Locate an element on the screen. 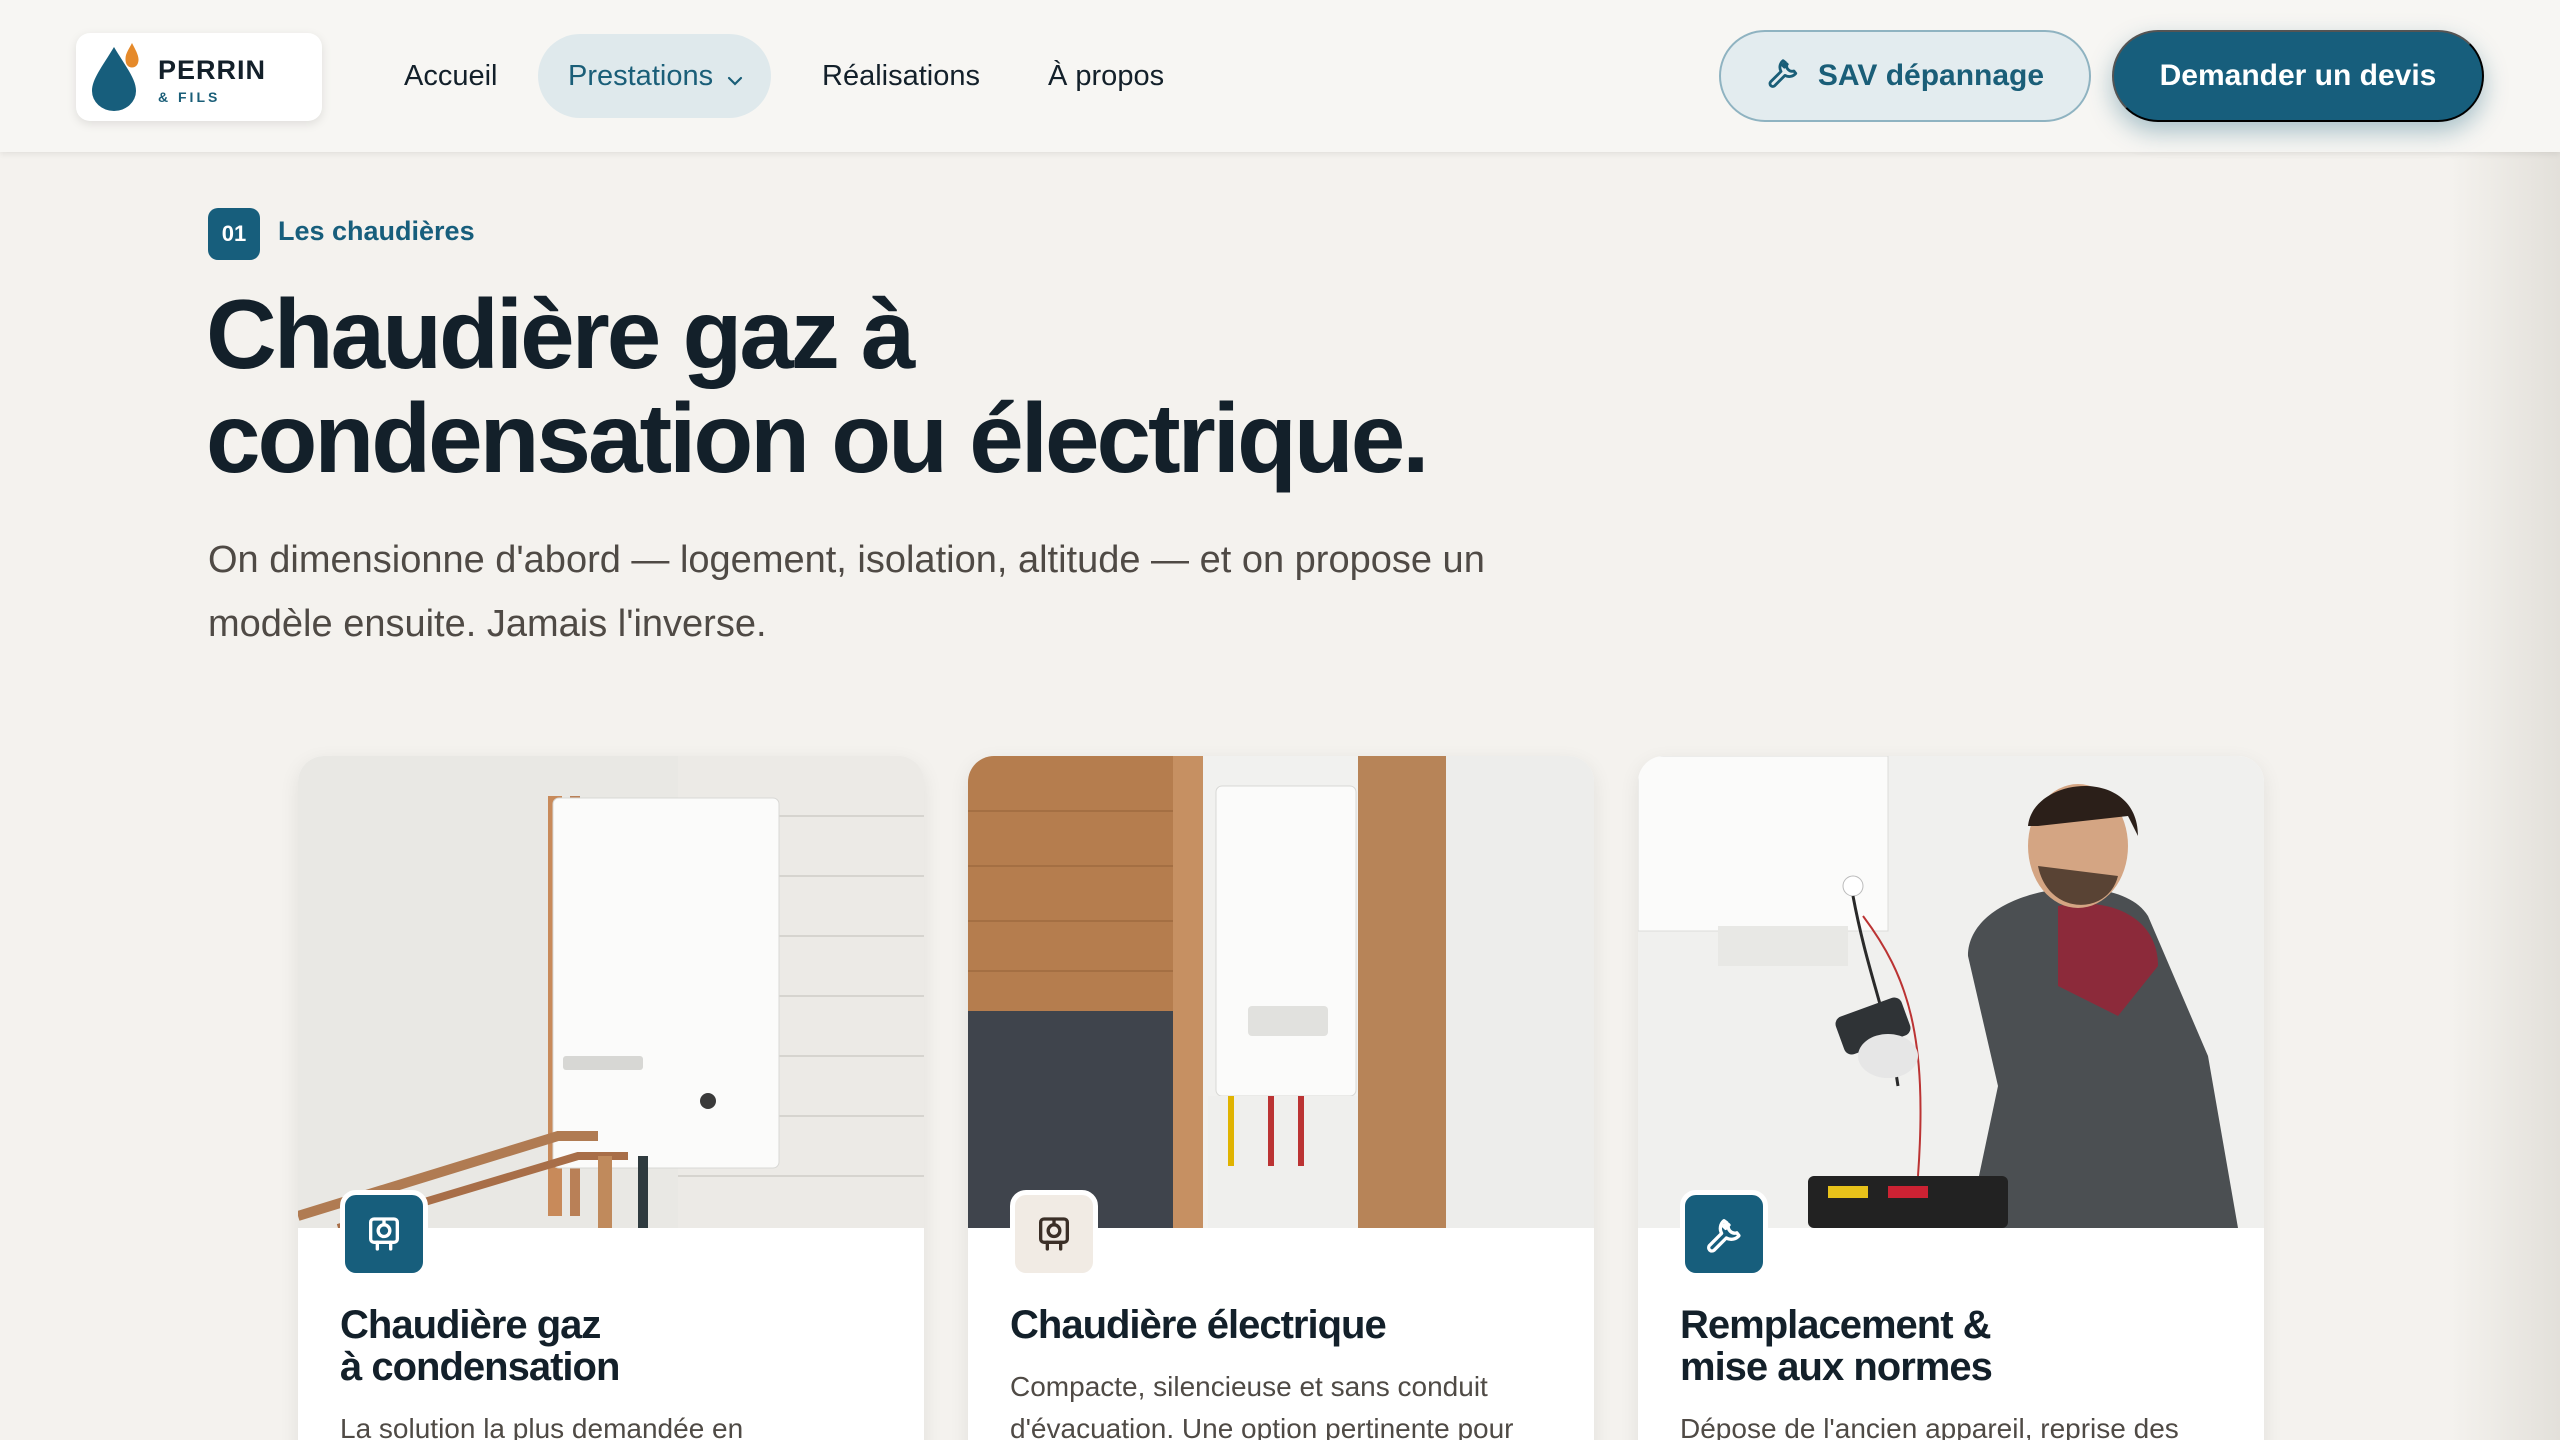 The image size is (2560, 1440). logo-drop-icon is located at coordinates (115, 77).